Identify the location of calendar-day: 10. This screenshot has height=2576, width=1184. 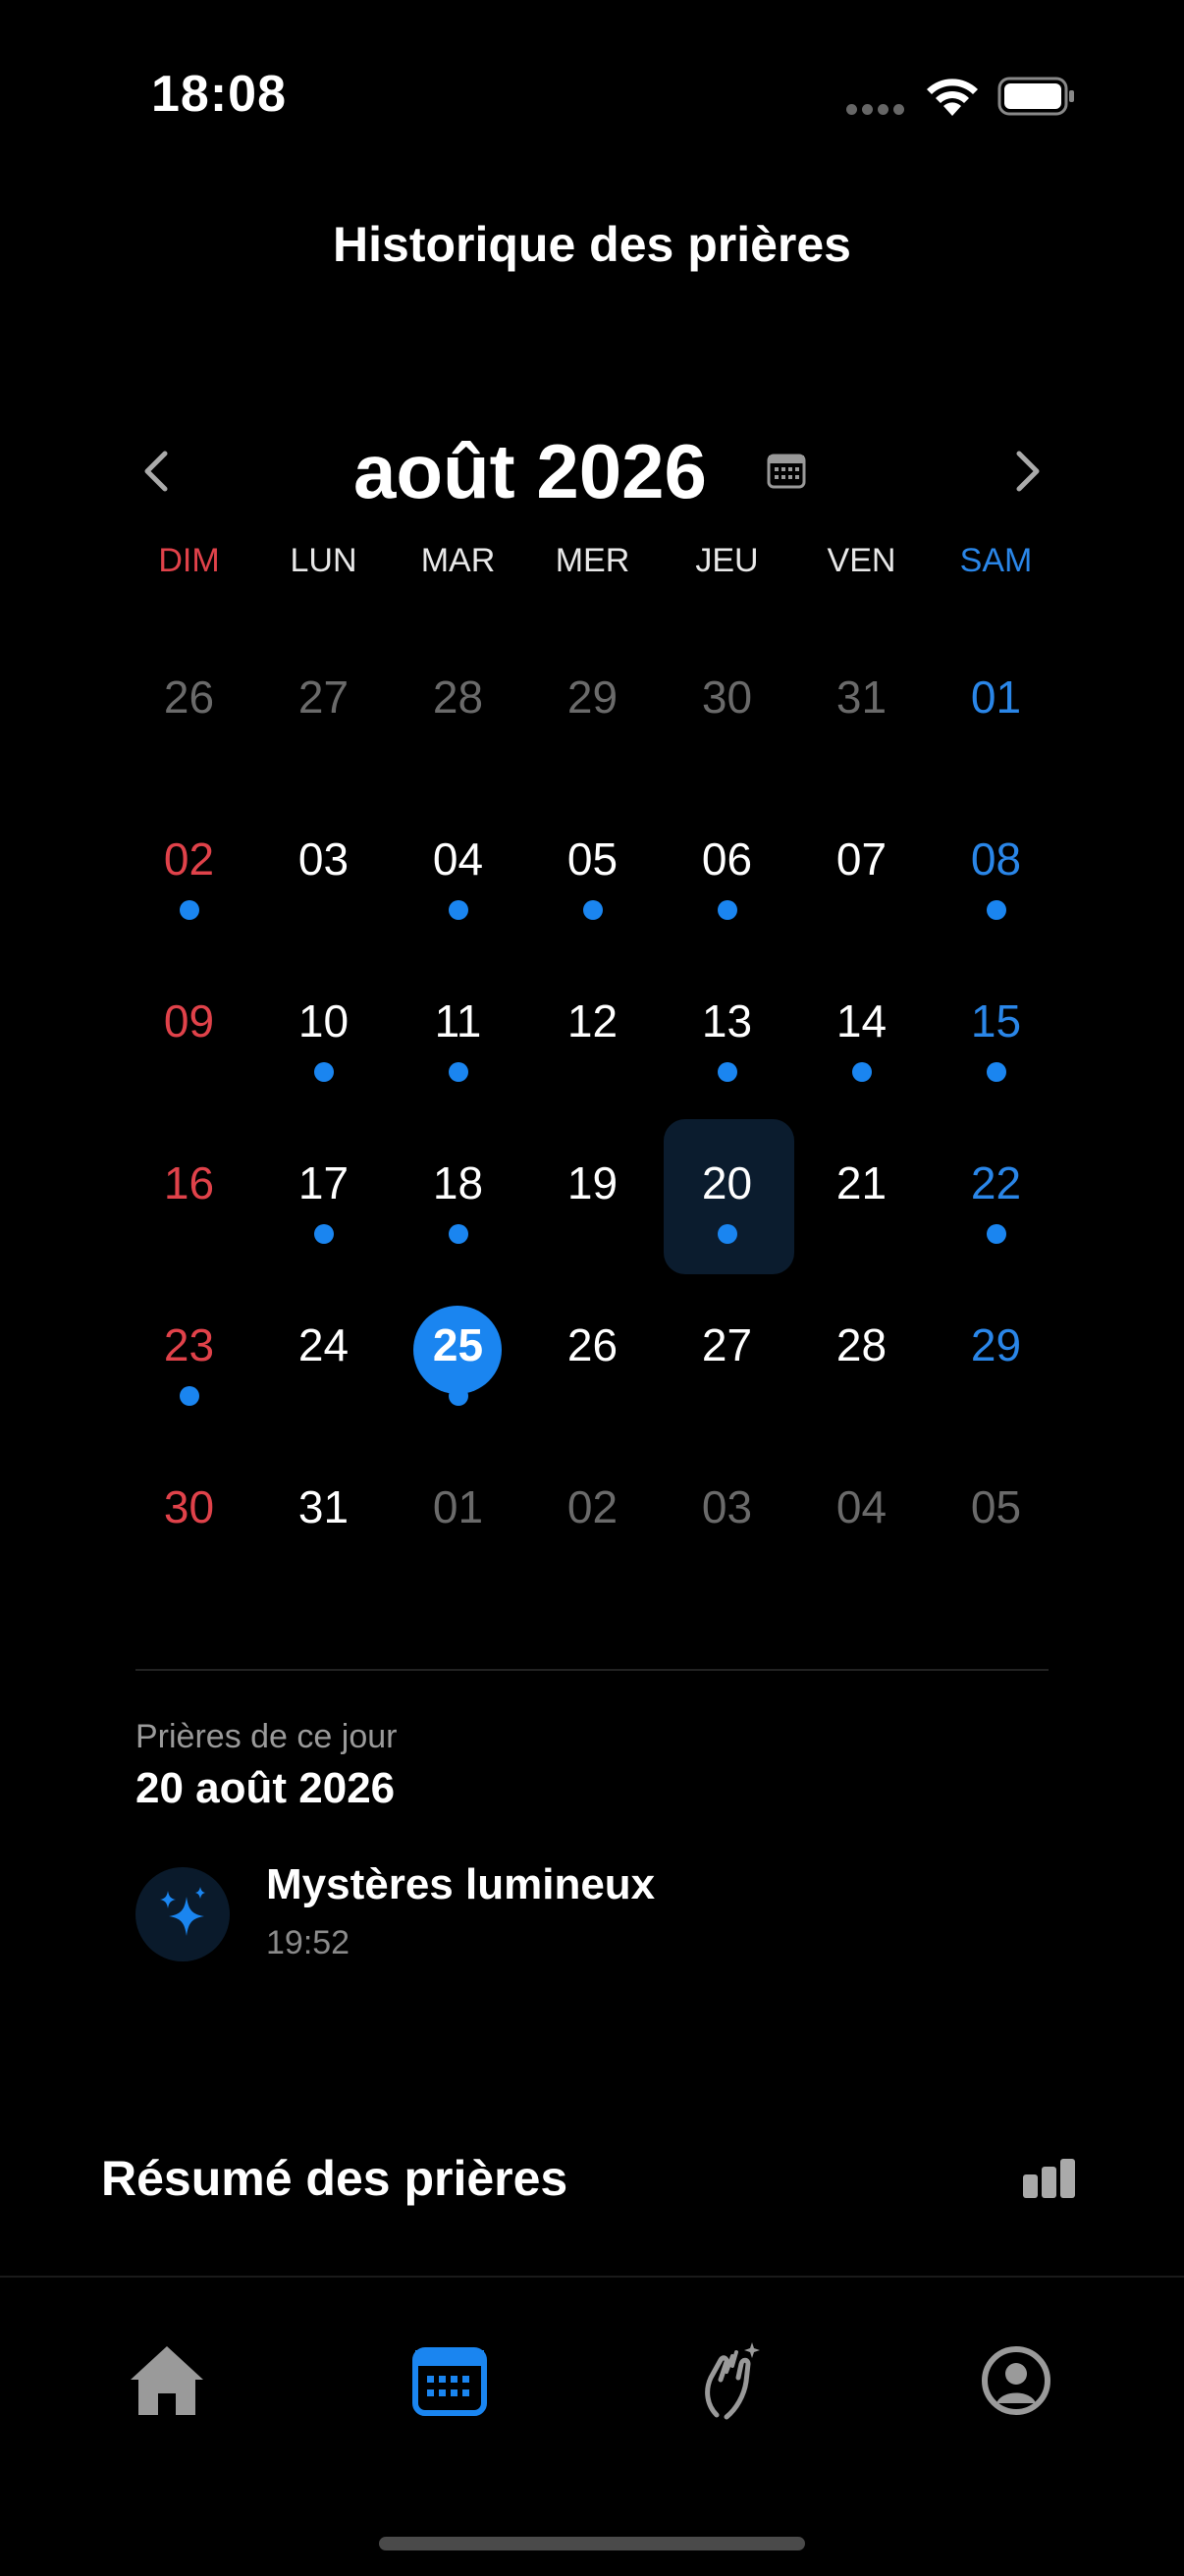
(323, 1033).